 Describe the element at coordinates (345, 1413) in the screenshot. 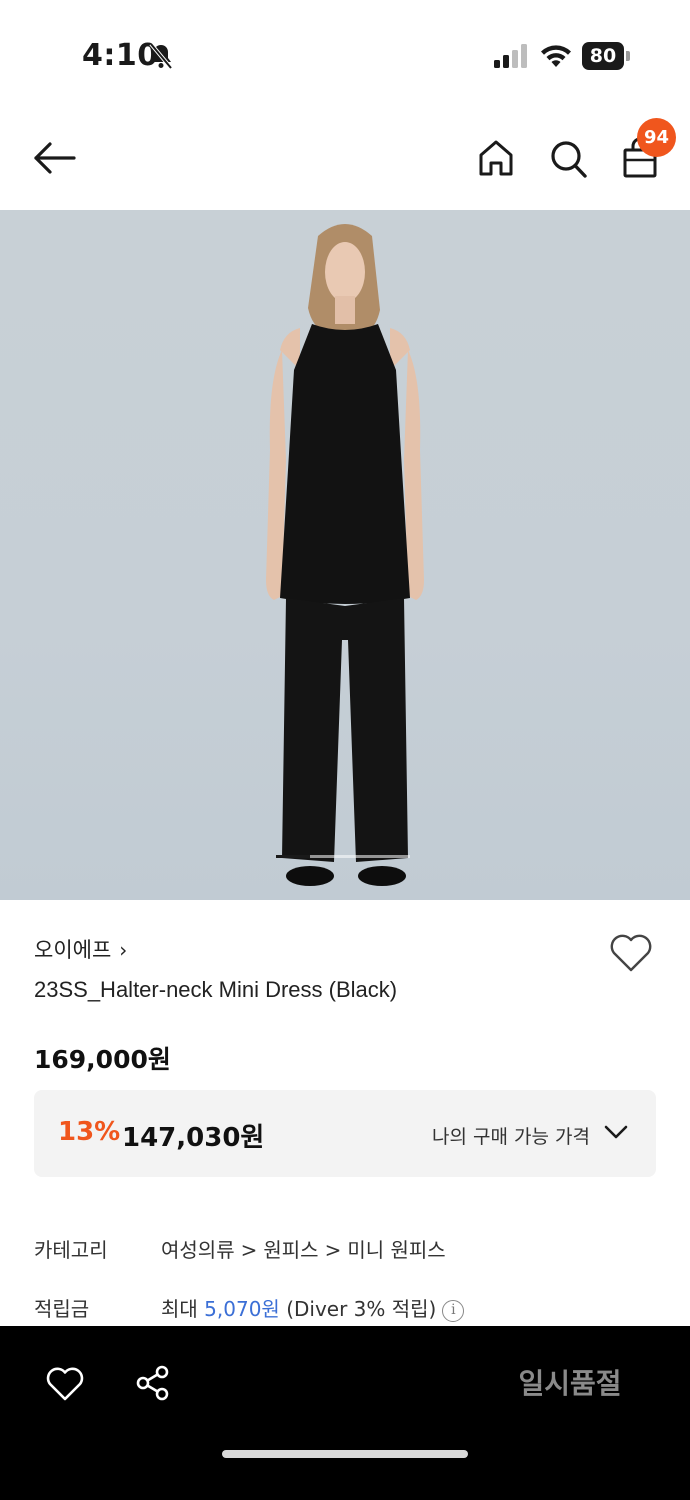

I see `bottom-action-bar: 일시품절` at that location.